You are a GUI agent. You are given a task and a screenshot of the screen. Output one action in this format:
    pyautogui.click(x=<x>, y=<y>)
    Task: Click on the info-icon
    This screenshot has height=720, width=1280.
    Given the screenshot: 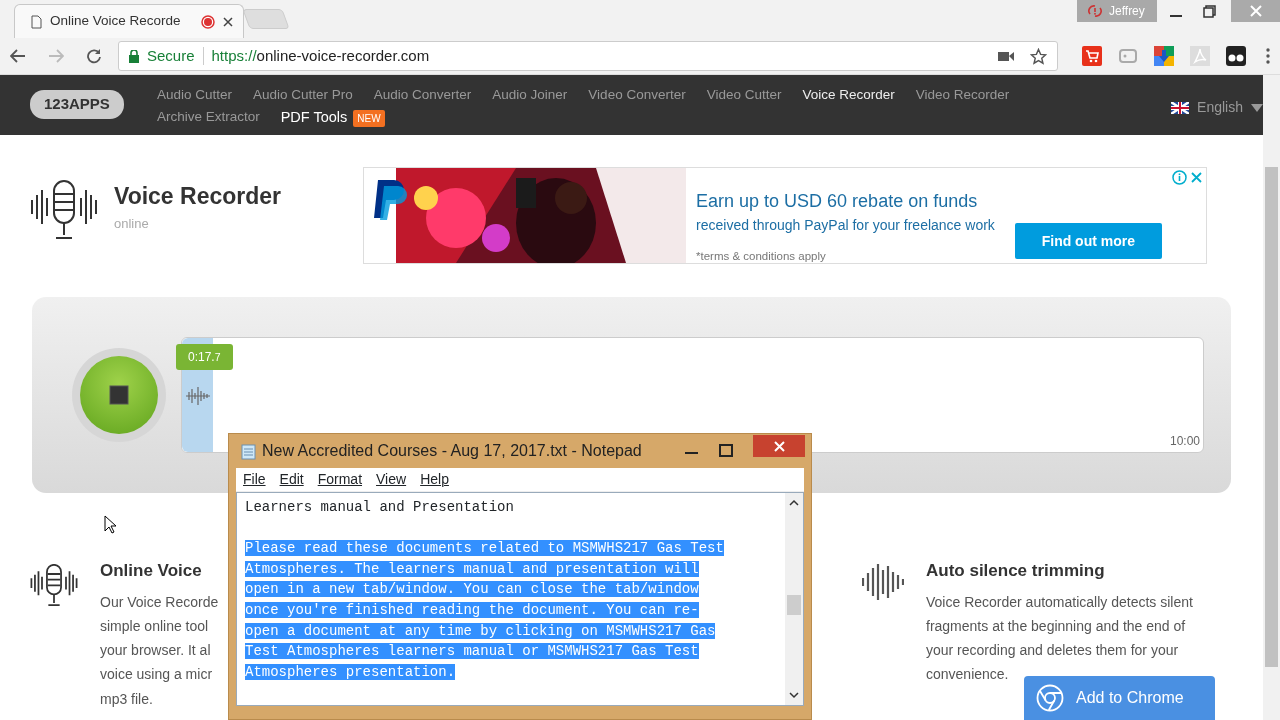 What is the action you would take?
    pyautogui.click(x=1180, y=177)
    